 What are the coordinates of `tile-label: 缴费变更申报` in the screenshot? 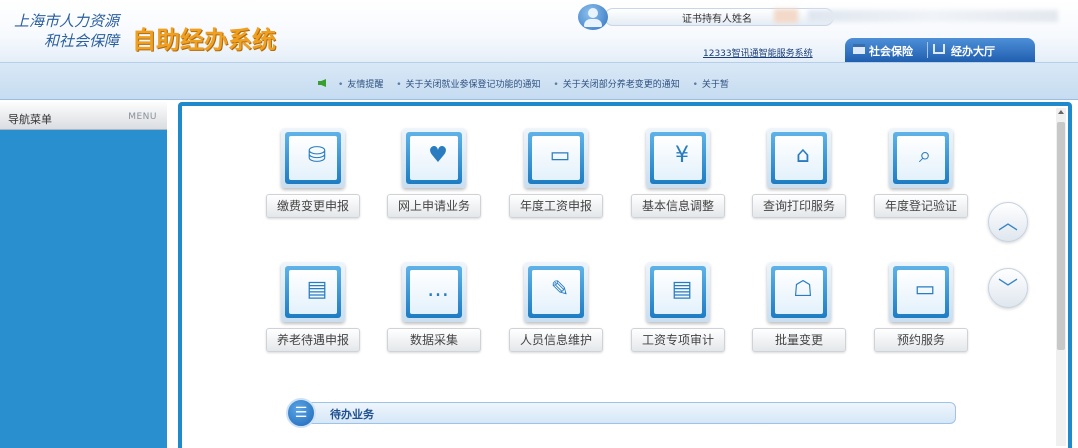 It's located at (313, 206).